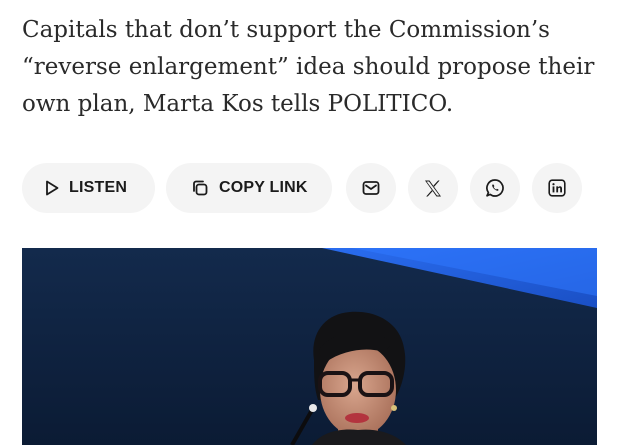 The image size is (620, 445). I want to click on x-logo-icon, so click(433, 188).